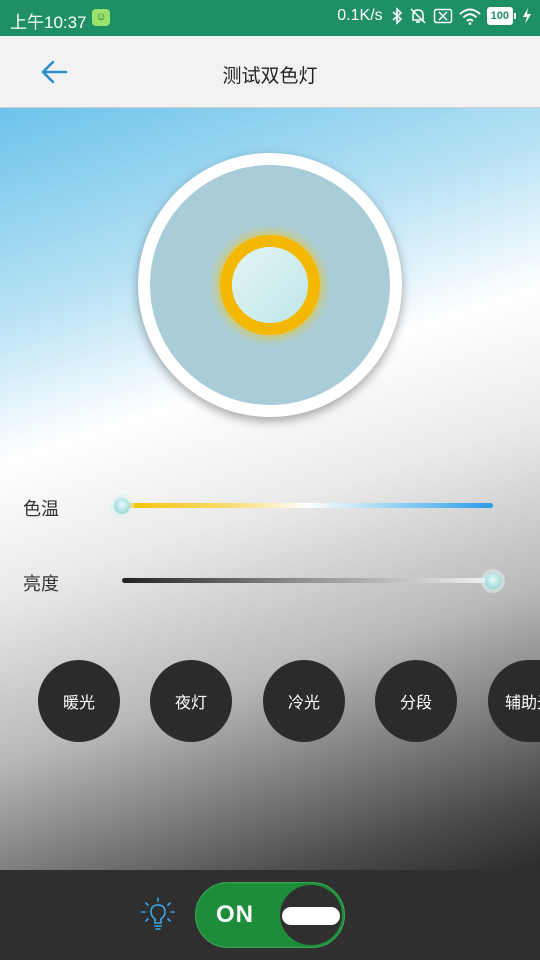  Describe the element at coordinates (158, 915) in the screenshot. I see `lightbulb-icon` at that location.